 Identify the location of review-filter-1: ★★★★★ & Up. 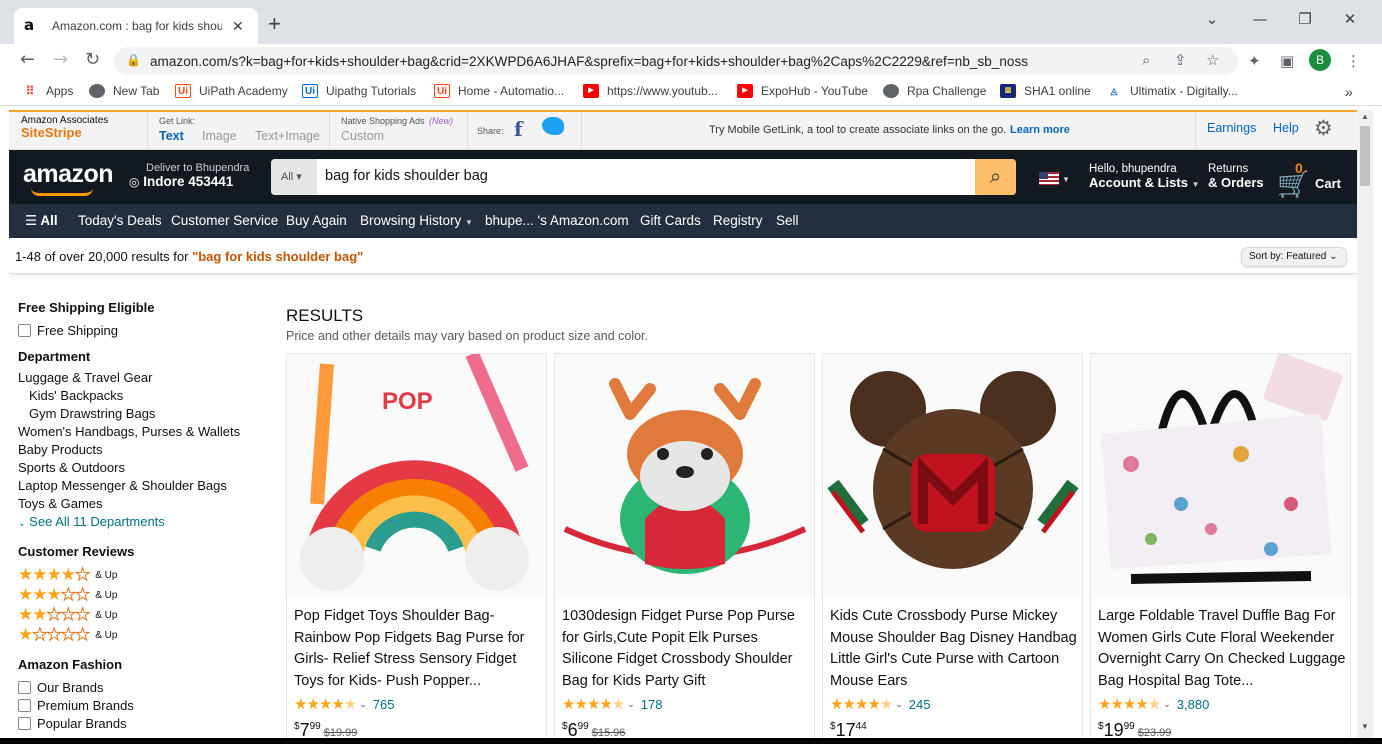
(138, 635).